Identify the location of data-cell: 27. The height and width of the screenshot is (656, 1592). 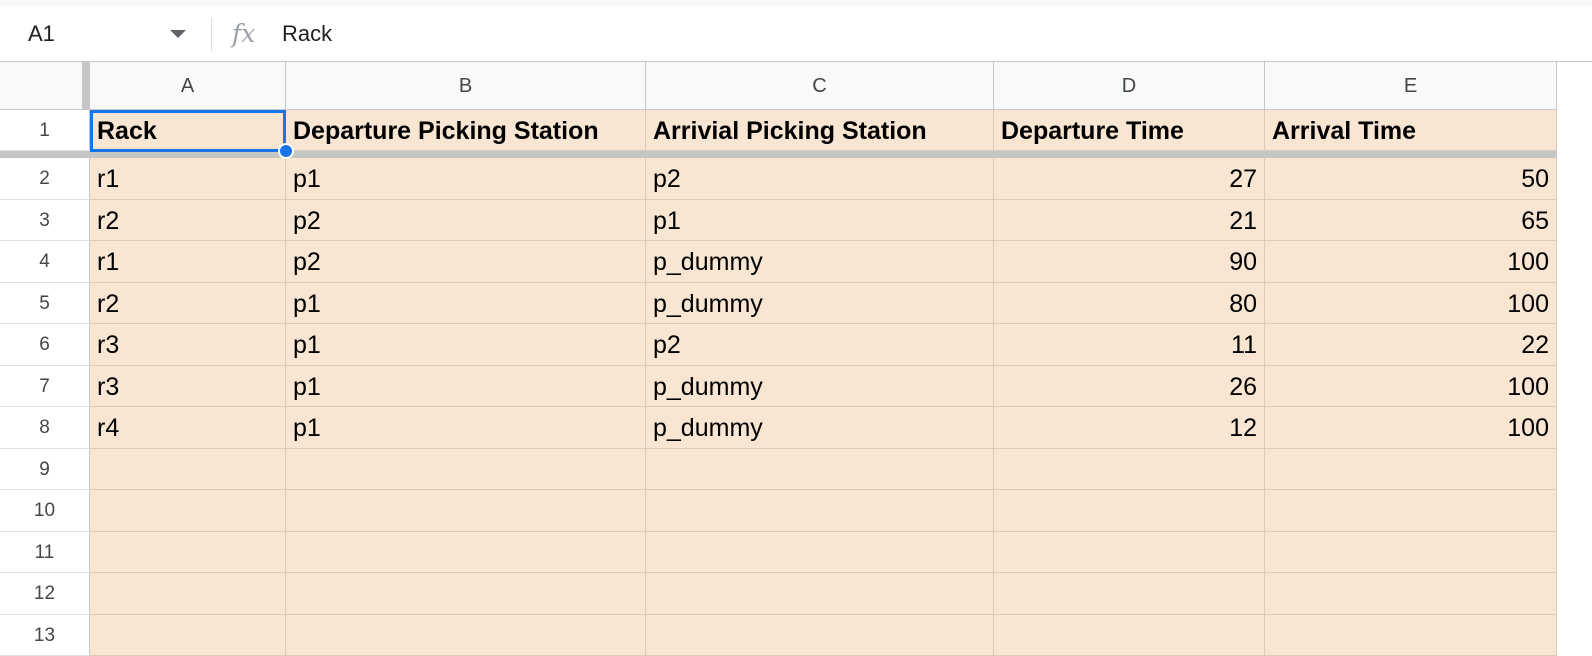
(1129, 179).